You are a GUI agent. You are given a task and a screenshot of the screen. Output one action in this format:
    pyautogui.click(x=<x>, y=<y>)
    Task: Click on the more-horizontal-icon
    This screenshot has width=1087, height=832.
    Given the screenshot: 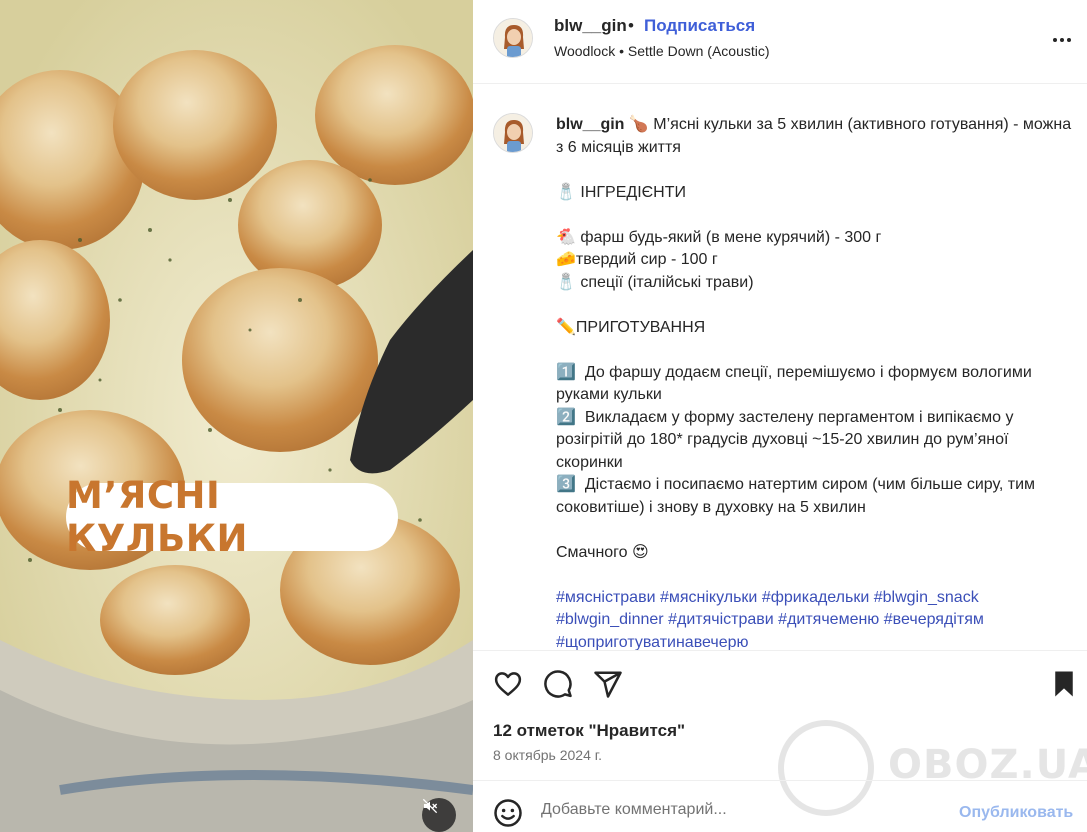 What is the action you would take?
    pyautogui.click(x=1062, y=40)
    